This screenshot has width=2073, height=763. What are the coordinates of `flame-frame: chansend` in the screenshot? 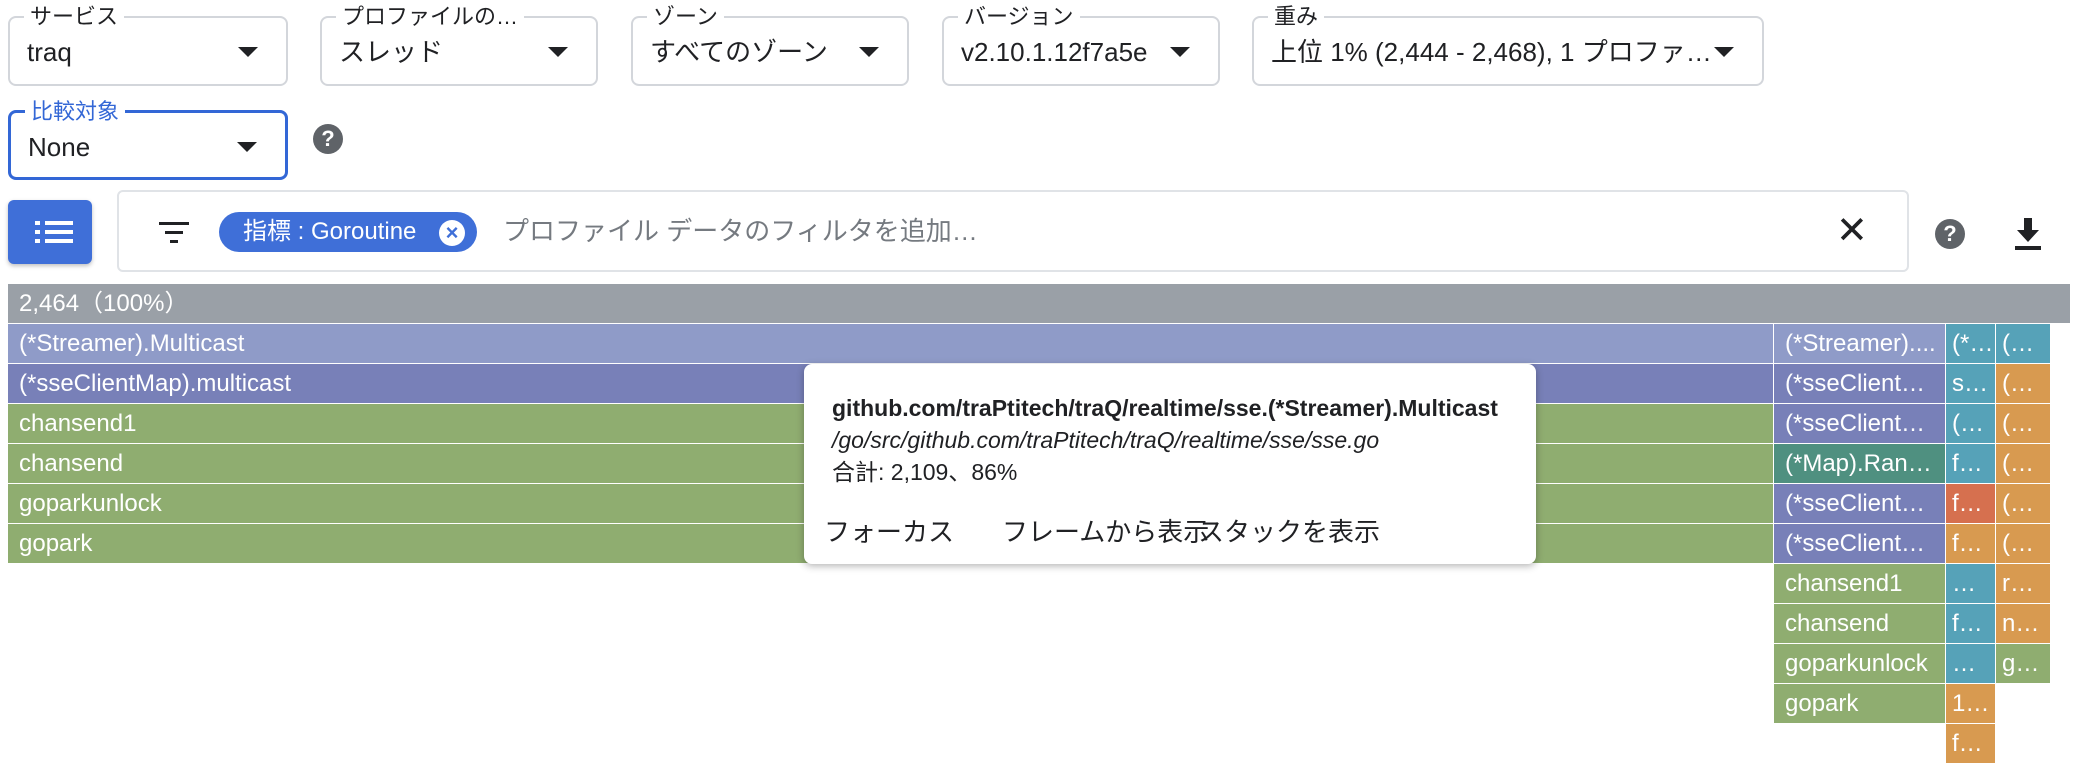 It's located at (1860, 623).